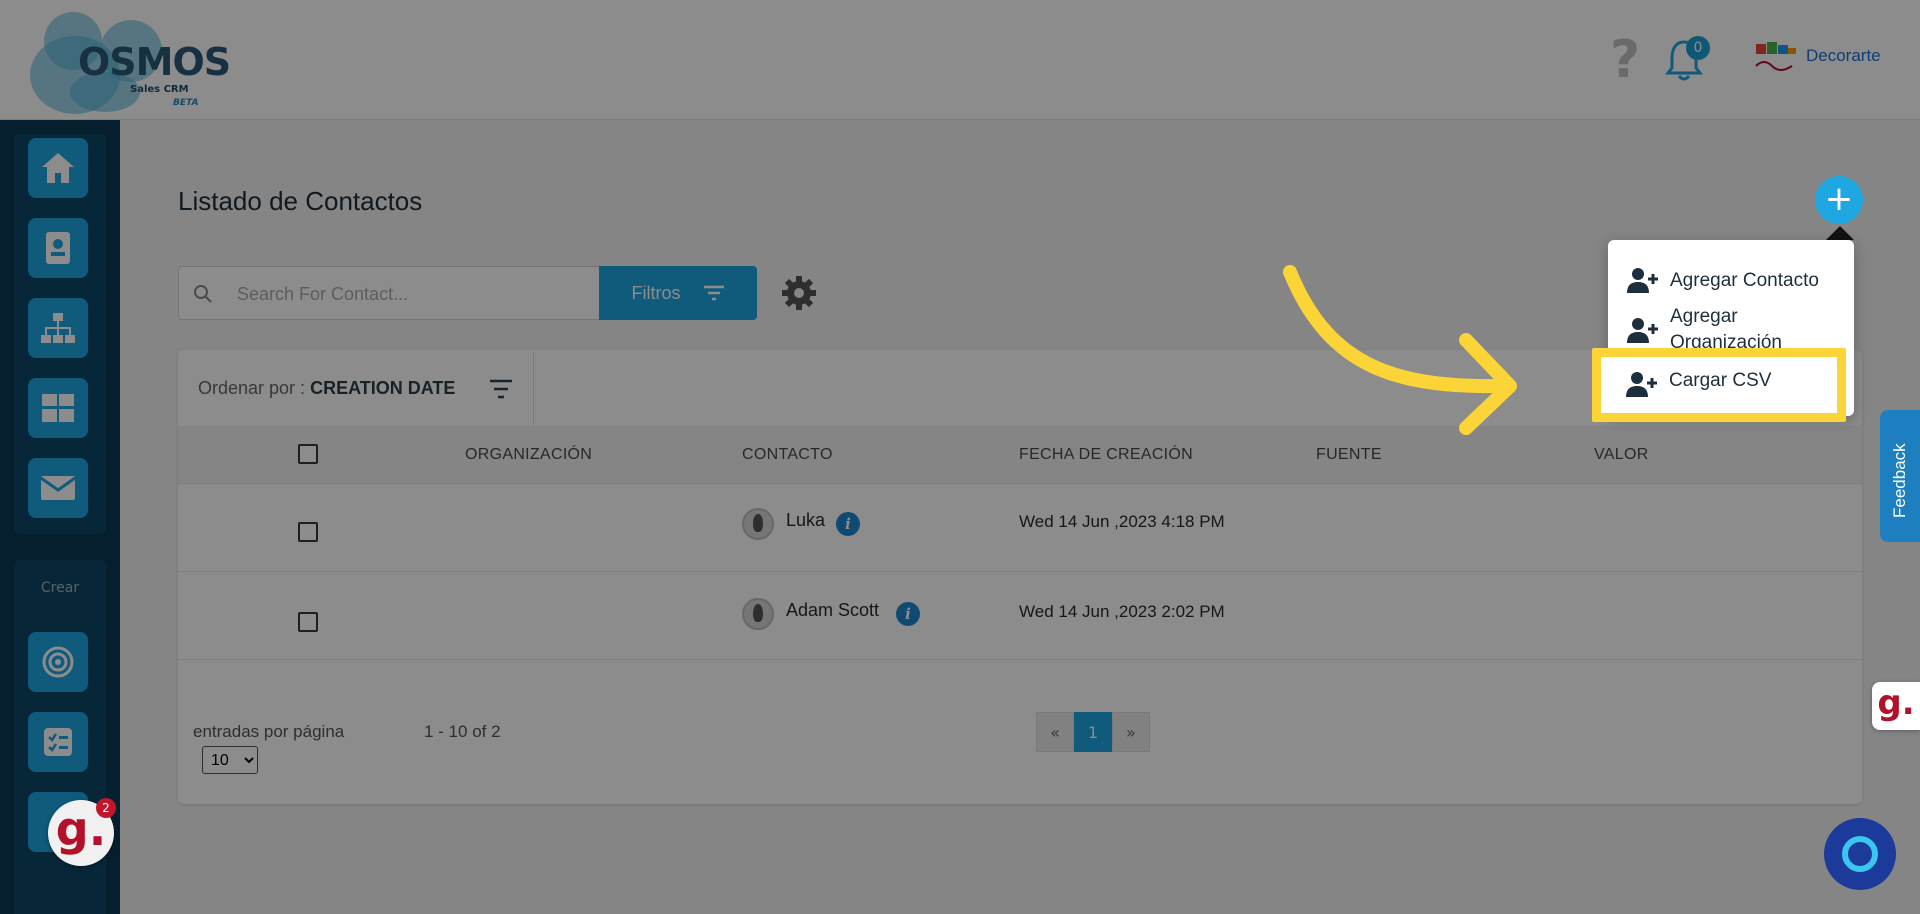 This screenshot has width=1920, height=914. I want to click on annotation-arrow, so click(1400, 350).